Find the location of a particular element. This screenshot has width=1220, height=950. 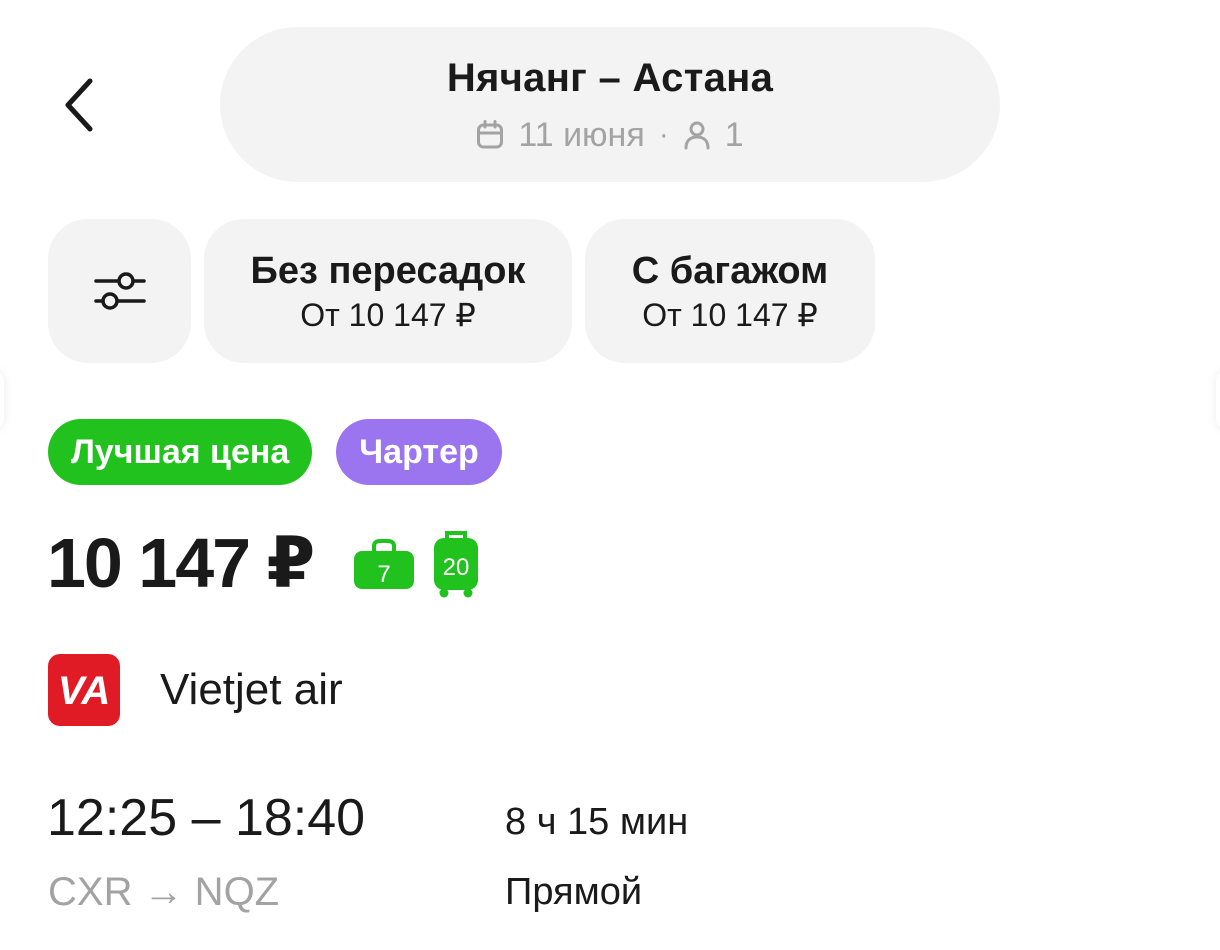

route-summary: Нячанг – Астана 11 июня · 1 is located at coordinates (610, 104).